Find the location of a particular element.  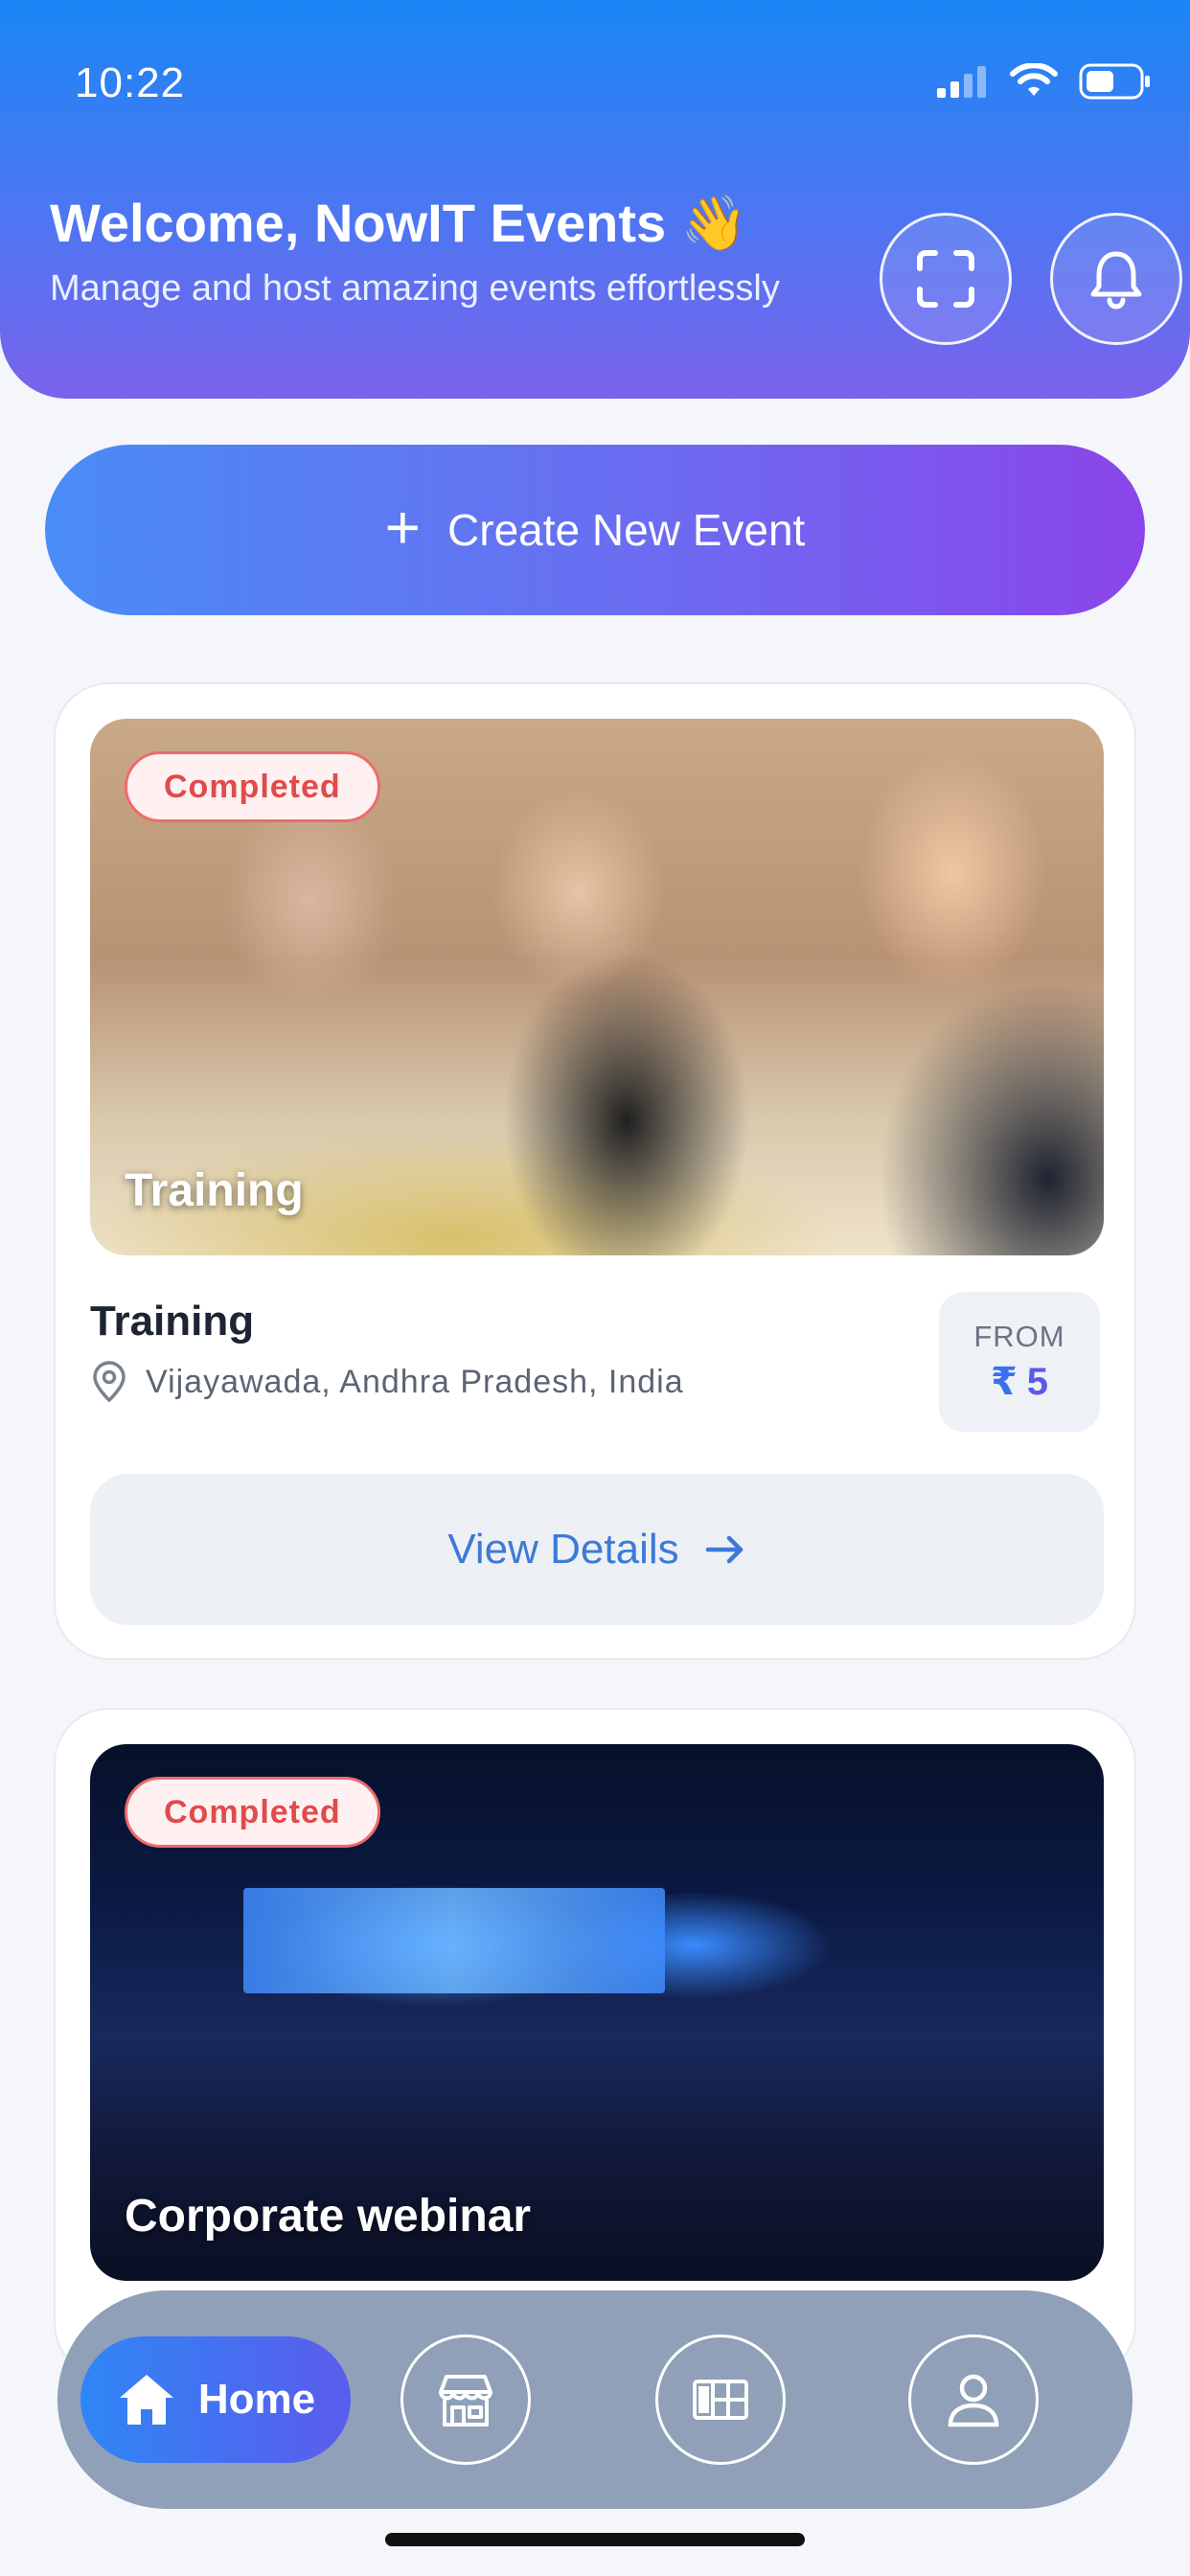

event-title: Training is located at coordinates (172, 1321).